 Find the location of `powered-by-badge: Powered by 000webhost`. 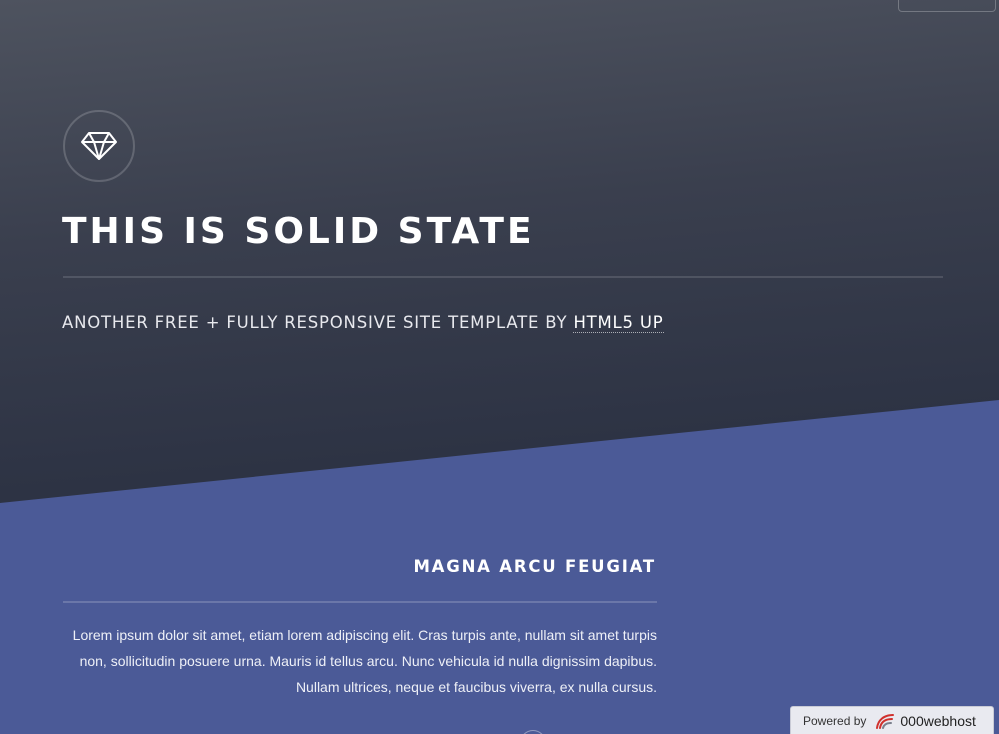

powered-by-badge: Powered by 000webhost is located at coordinates (892, 720).